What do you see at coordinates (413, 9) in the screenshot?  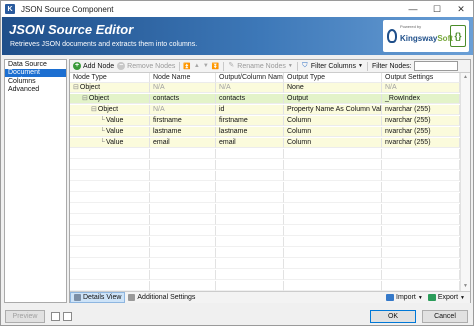 I see `minimize-icon: —` at bounding box center [413, 9].